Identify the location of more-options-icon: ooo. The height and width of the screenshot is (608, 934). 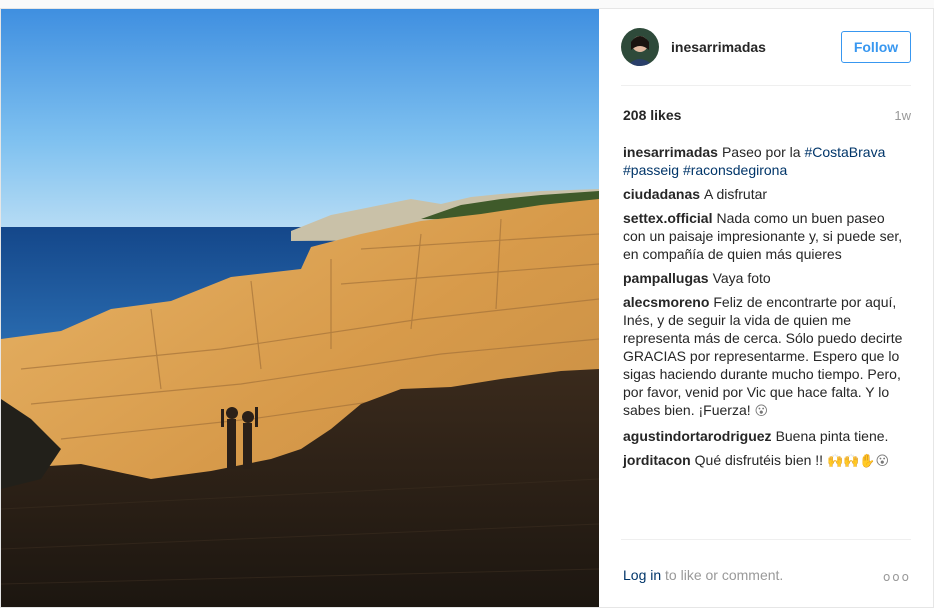
(897, 577).